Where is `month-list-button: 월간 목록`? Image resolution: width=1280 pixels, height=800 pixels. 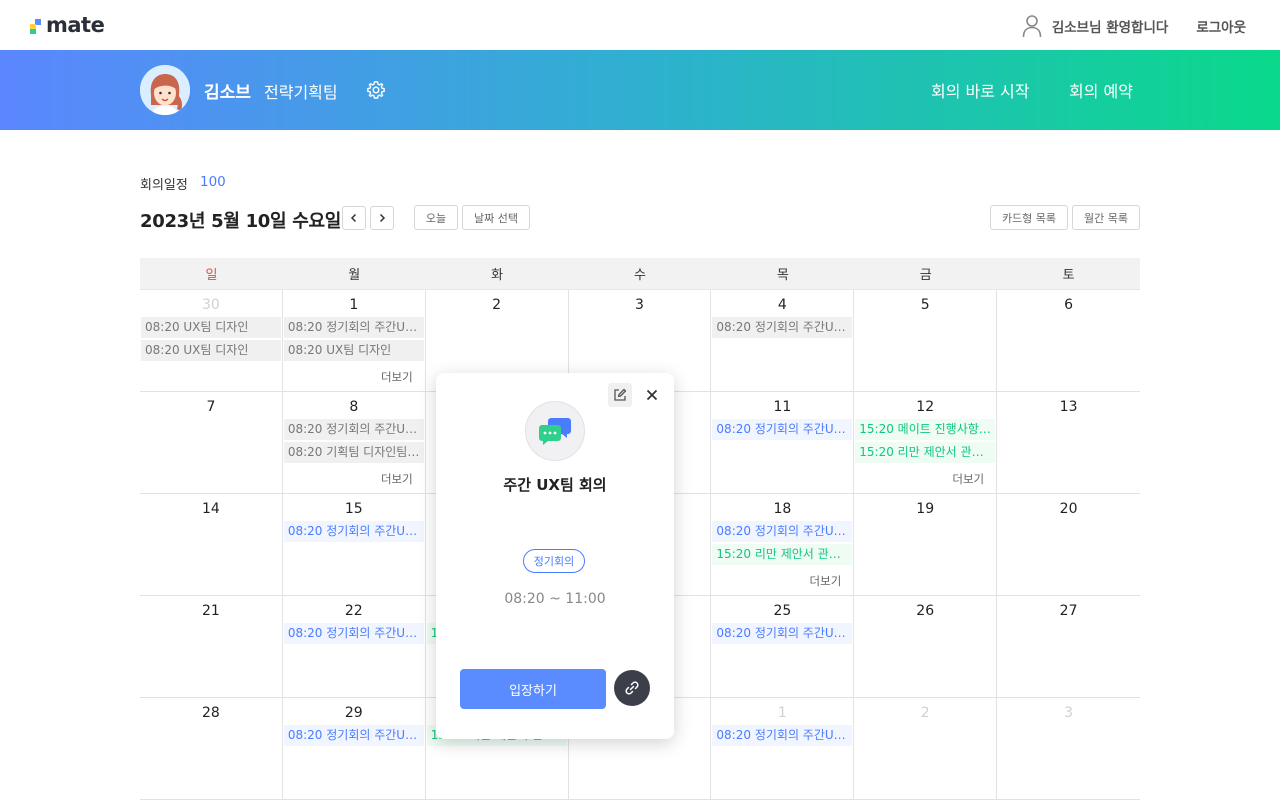 month-list-button: 월간 목록 is located at coordinates (1106, 217).